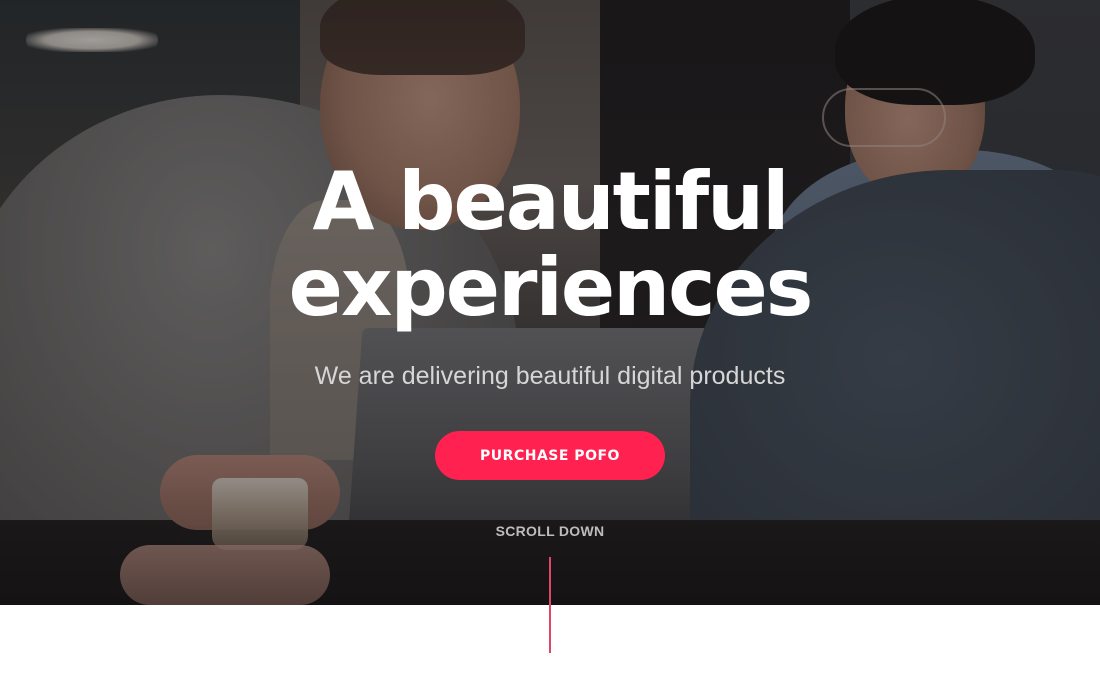  Describe the element at coordinates (550, 455) in the screenshot. I see `purchase-button: PURCHASE POFO` at that location.